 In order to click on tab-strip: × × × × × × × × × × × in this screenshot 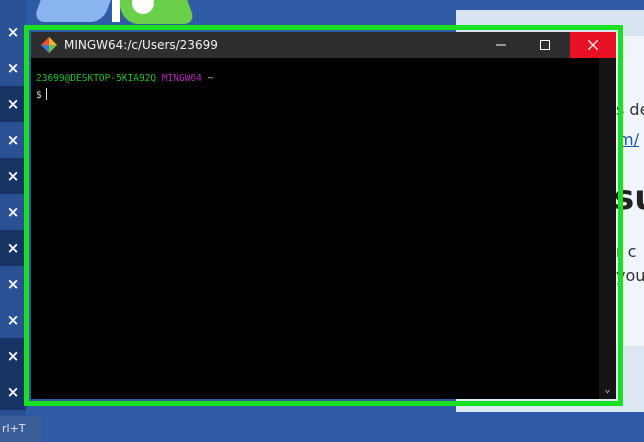, I will do `click(13, 221)`.